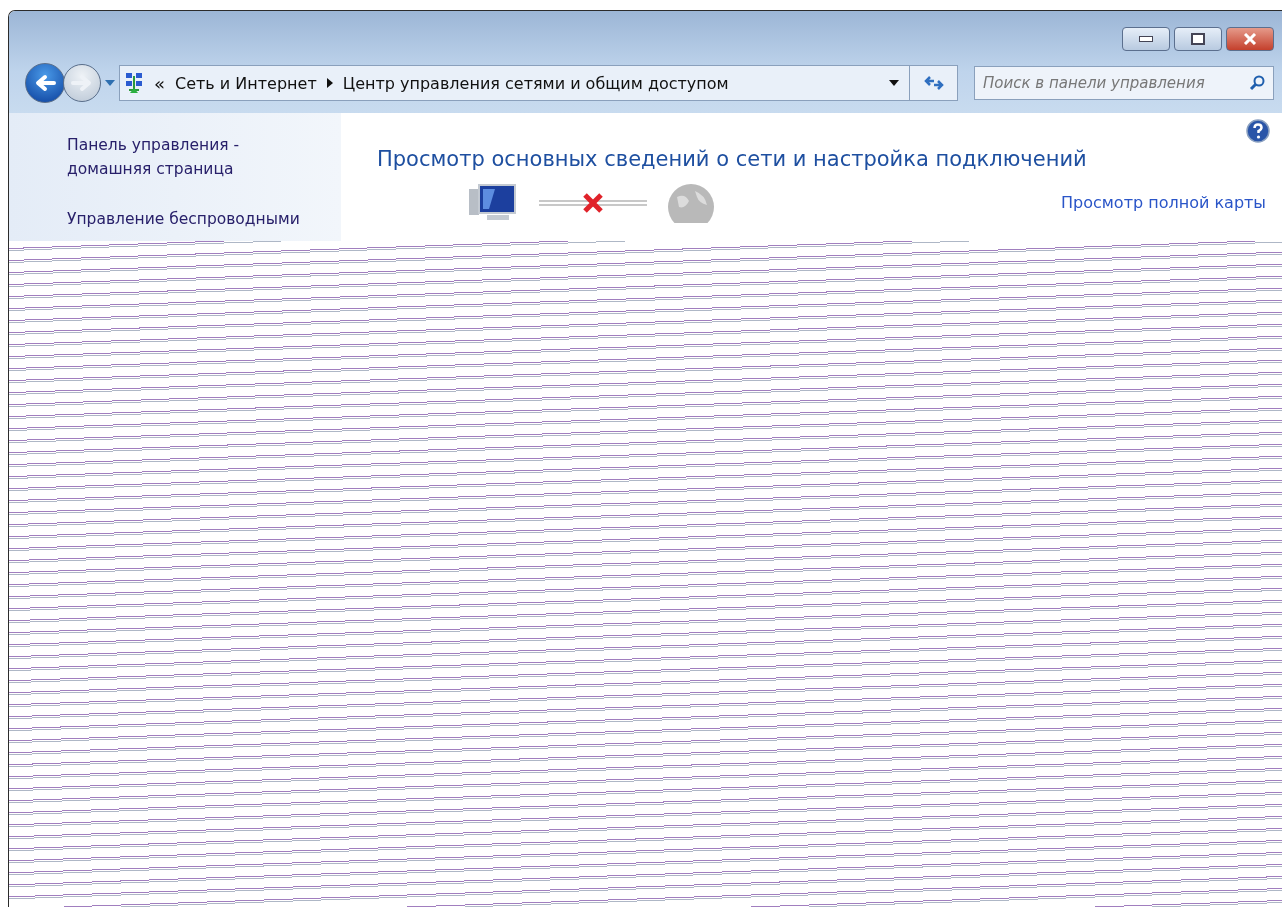 This screenshot has width=1284, height=907. Describe the element at coordinates (1257, 83) in the screenshot. I see `search-icon` at that location.